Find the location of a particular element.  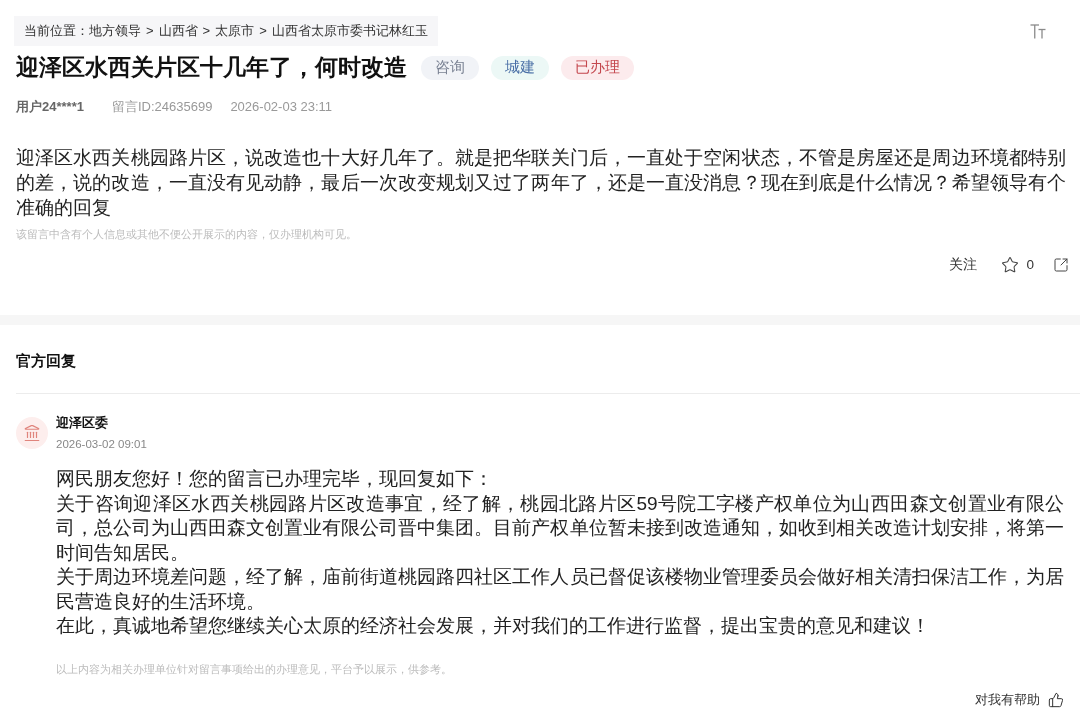

share-icon is located at coordinates (1061, 265).